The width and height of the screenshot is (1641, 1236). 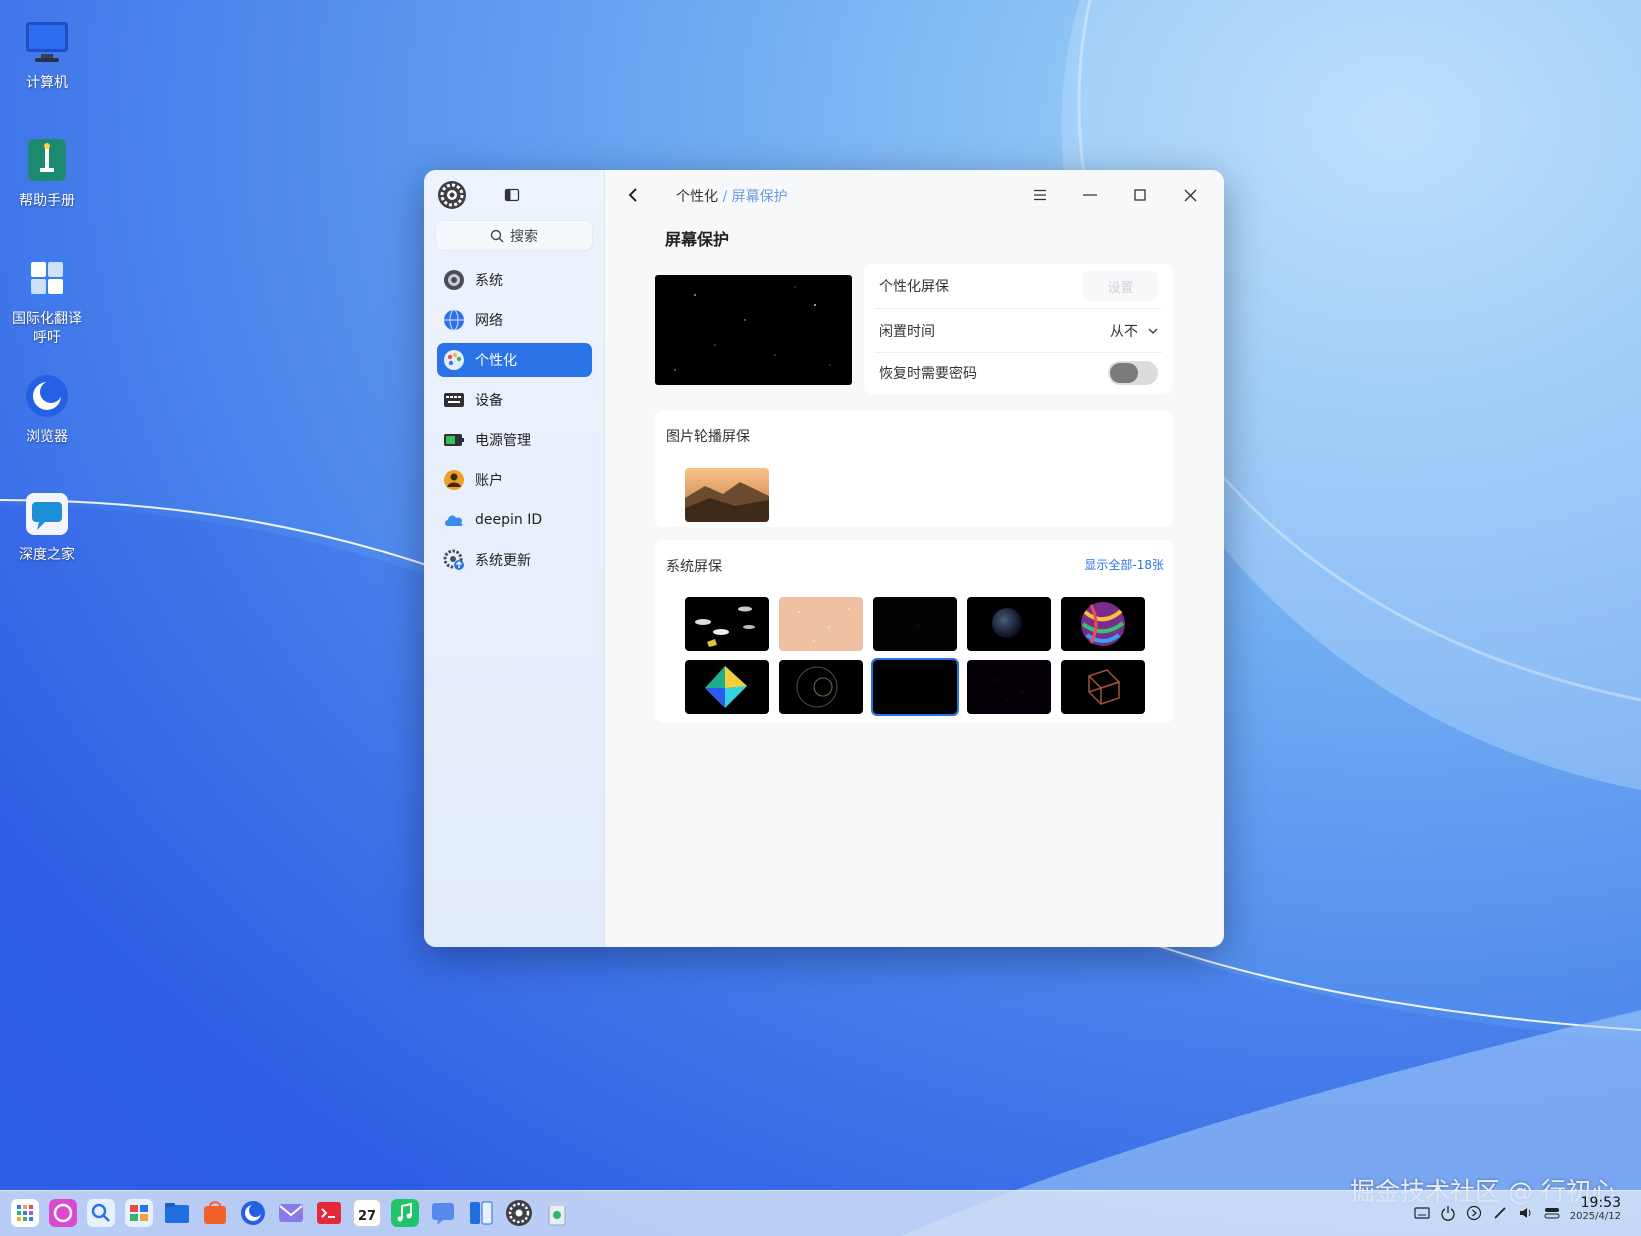 I want to click on dark-particles-image, so click(x=925, y=630).